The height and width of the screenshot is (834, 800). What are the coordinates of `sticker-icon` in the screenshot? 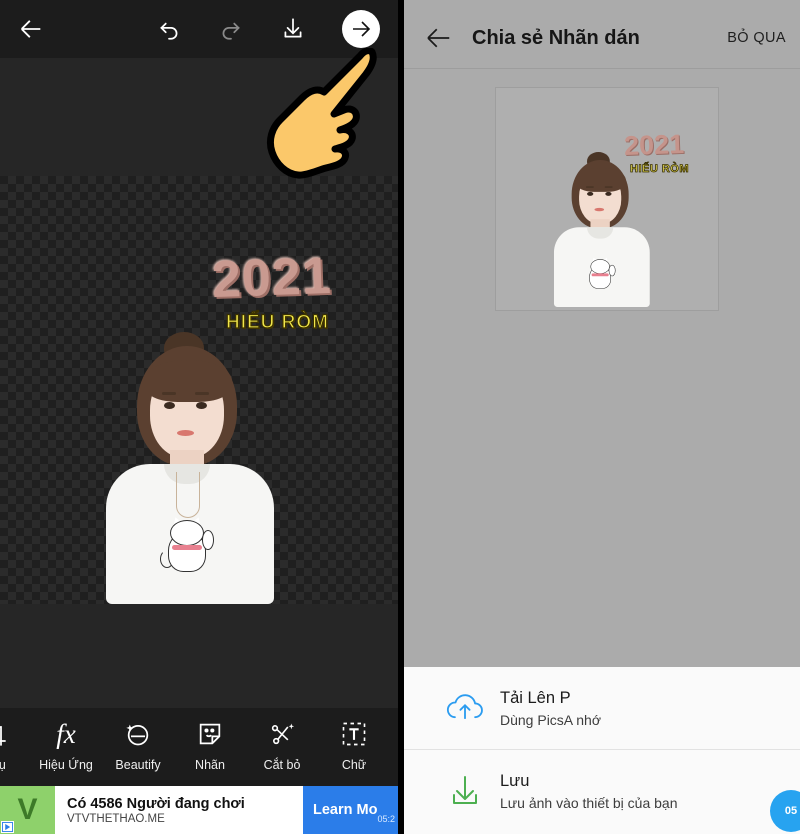 It's located at (210, 734).